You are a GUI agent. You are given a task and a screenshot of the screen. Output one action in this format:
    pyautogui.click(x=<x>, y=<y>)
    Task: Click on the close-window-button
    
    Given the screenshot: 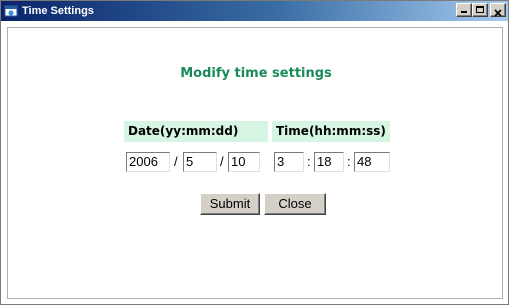 What is the action you would take?
    pyautogui.click(x=498, y=10)
    